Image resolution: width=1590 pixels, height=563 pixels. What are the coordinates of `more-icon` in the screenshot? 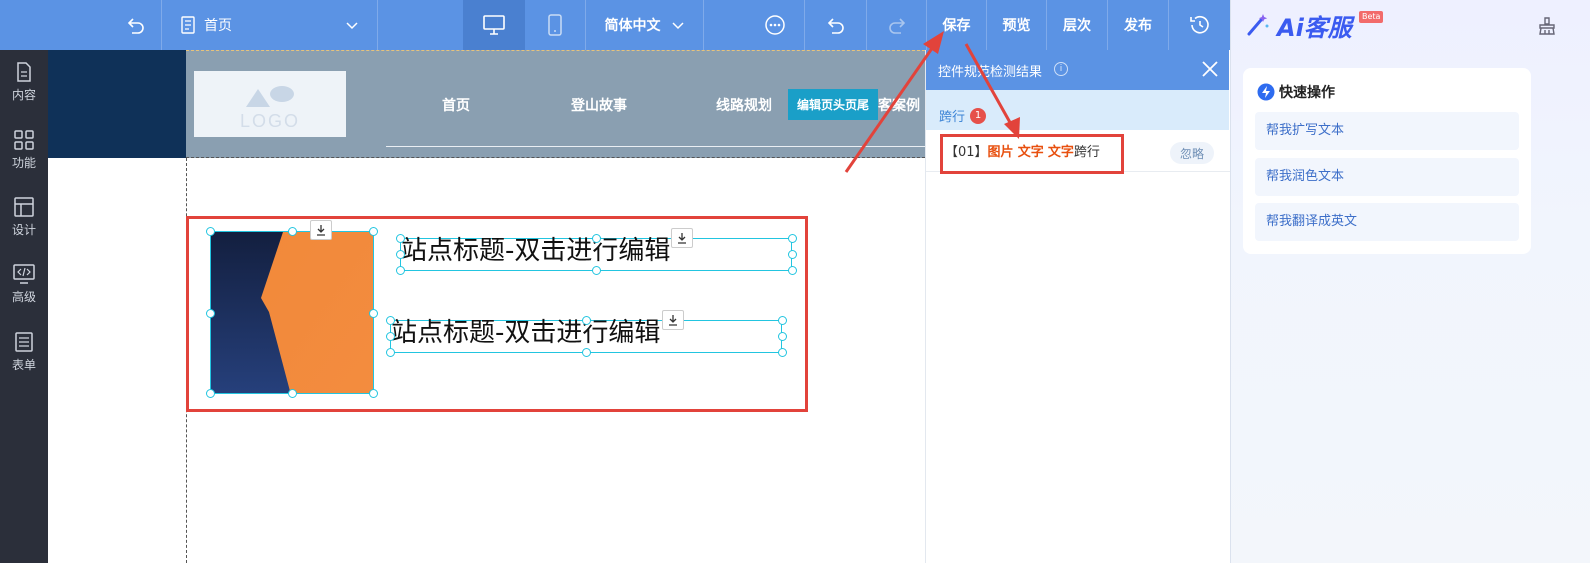 It's located at (774, 25).